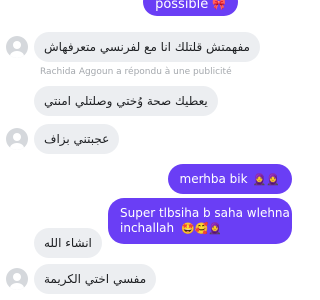 The image size is (320, 300). I want to click on message-text-line: Super tlbsiha b saha wlehna, so click(205, 213).